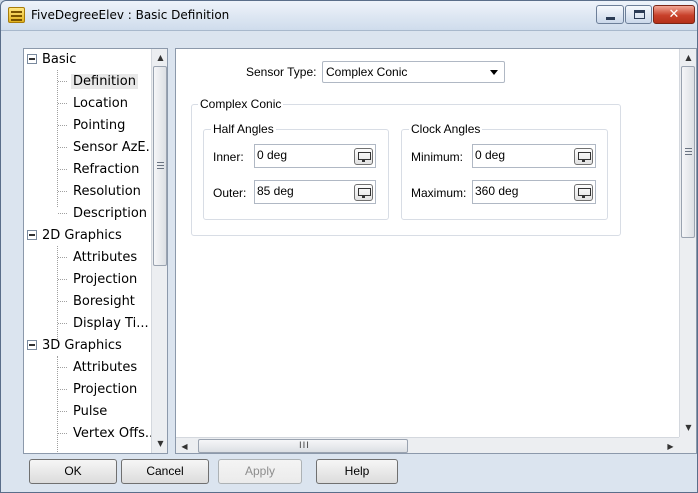 This screenshot has width=698, height=493. Describe the element at coordinates (297, 155) in the screenshot. I see `inner-angle-input` at that location.